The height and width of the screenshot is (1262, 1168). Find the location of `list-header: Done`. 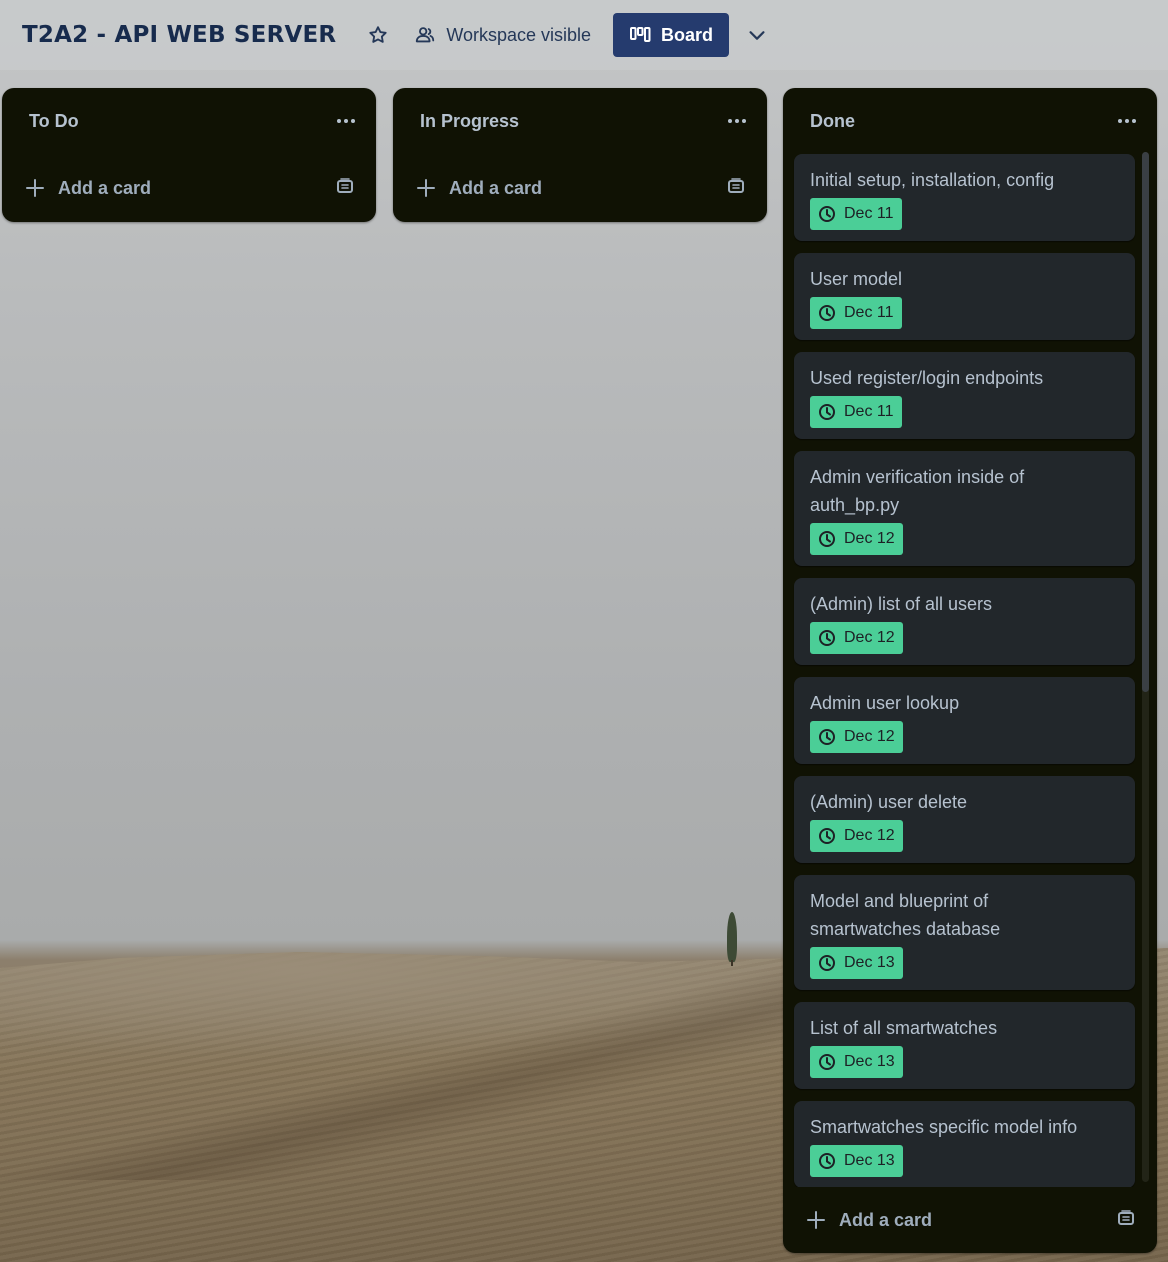

list-header: Done is located at coordinates (970, 121).